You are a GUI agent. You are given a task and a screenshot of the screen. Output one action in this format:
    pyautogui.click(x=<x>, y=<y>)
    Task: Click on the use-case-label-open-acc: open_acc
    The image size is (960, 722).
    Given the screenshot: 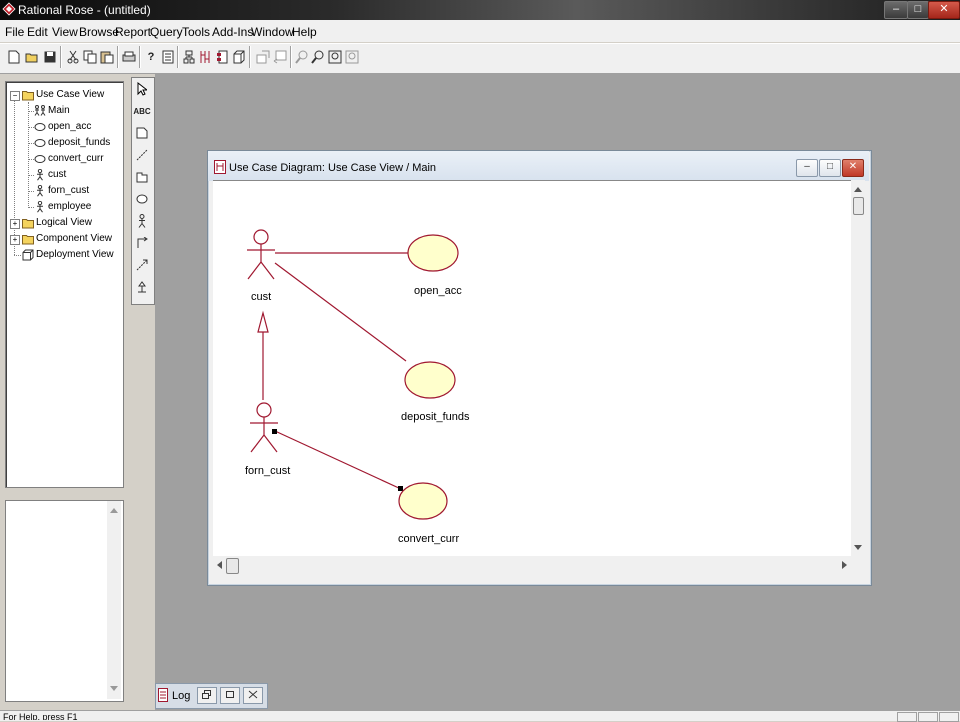 What is the action you would take?
    pyautogui.click(x=438, y=291)
    